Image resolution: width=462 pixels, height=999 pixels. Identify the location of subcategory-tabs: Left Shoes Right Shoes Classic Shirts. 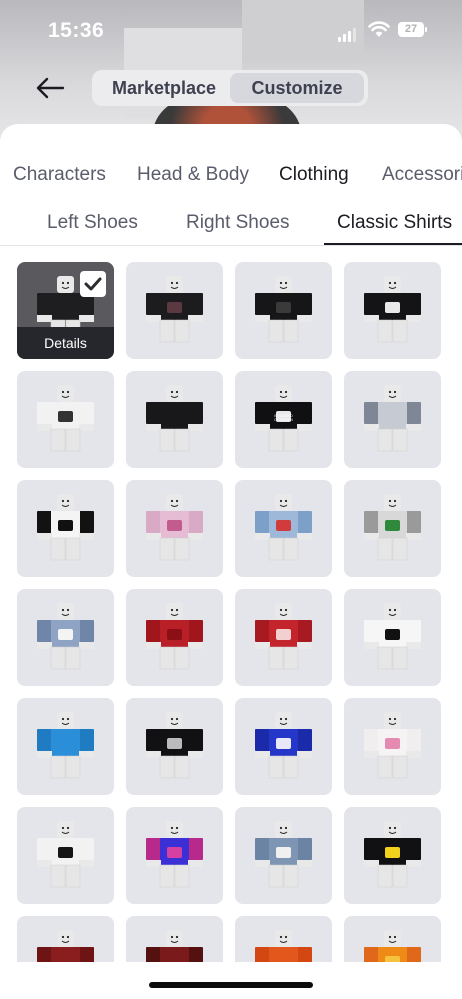
(231, 228).